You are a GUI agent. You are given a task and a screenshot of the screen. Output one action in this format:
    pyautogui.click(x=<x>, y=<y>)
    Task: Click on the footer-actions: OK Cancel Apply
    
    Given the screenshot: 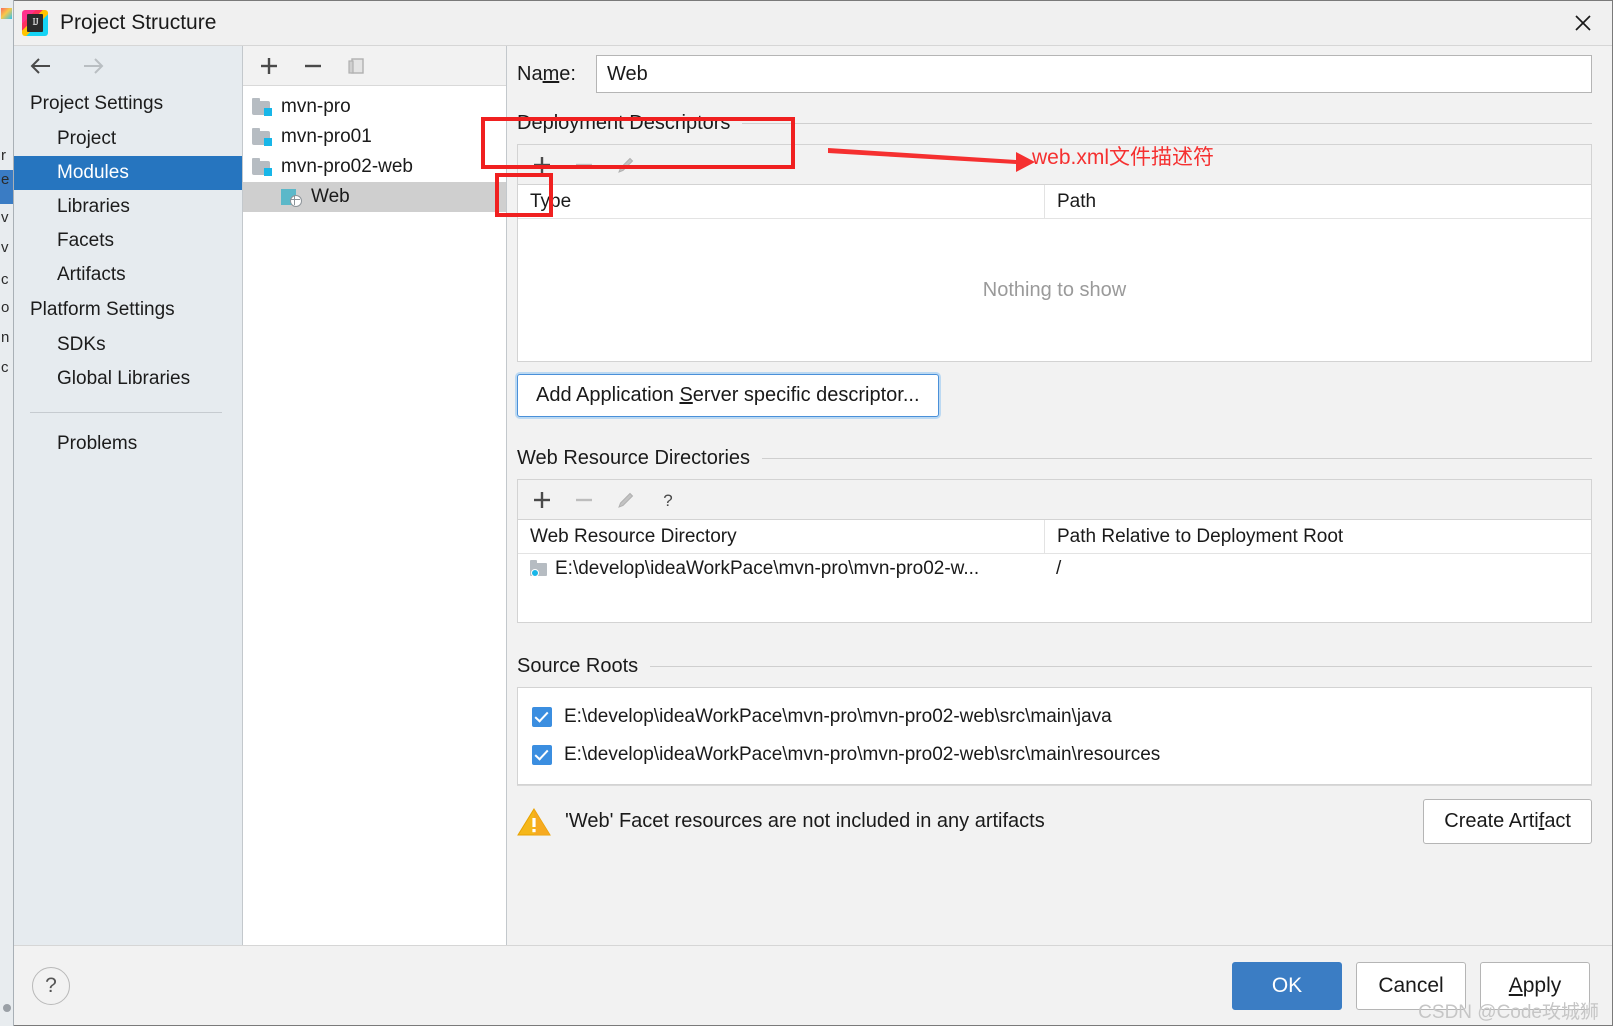 What is the action you would take?
    pyautogui.click(x=1411, y=985)
    